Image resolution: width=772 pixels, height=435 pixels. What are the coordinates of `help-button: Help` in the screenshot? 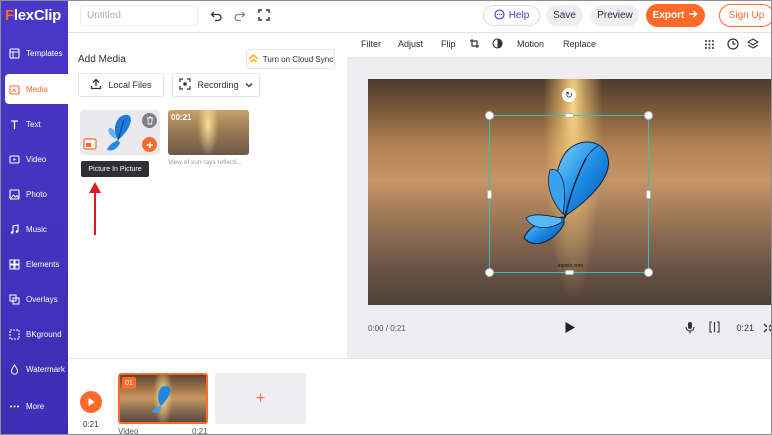 It's located at (511, 15).